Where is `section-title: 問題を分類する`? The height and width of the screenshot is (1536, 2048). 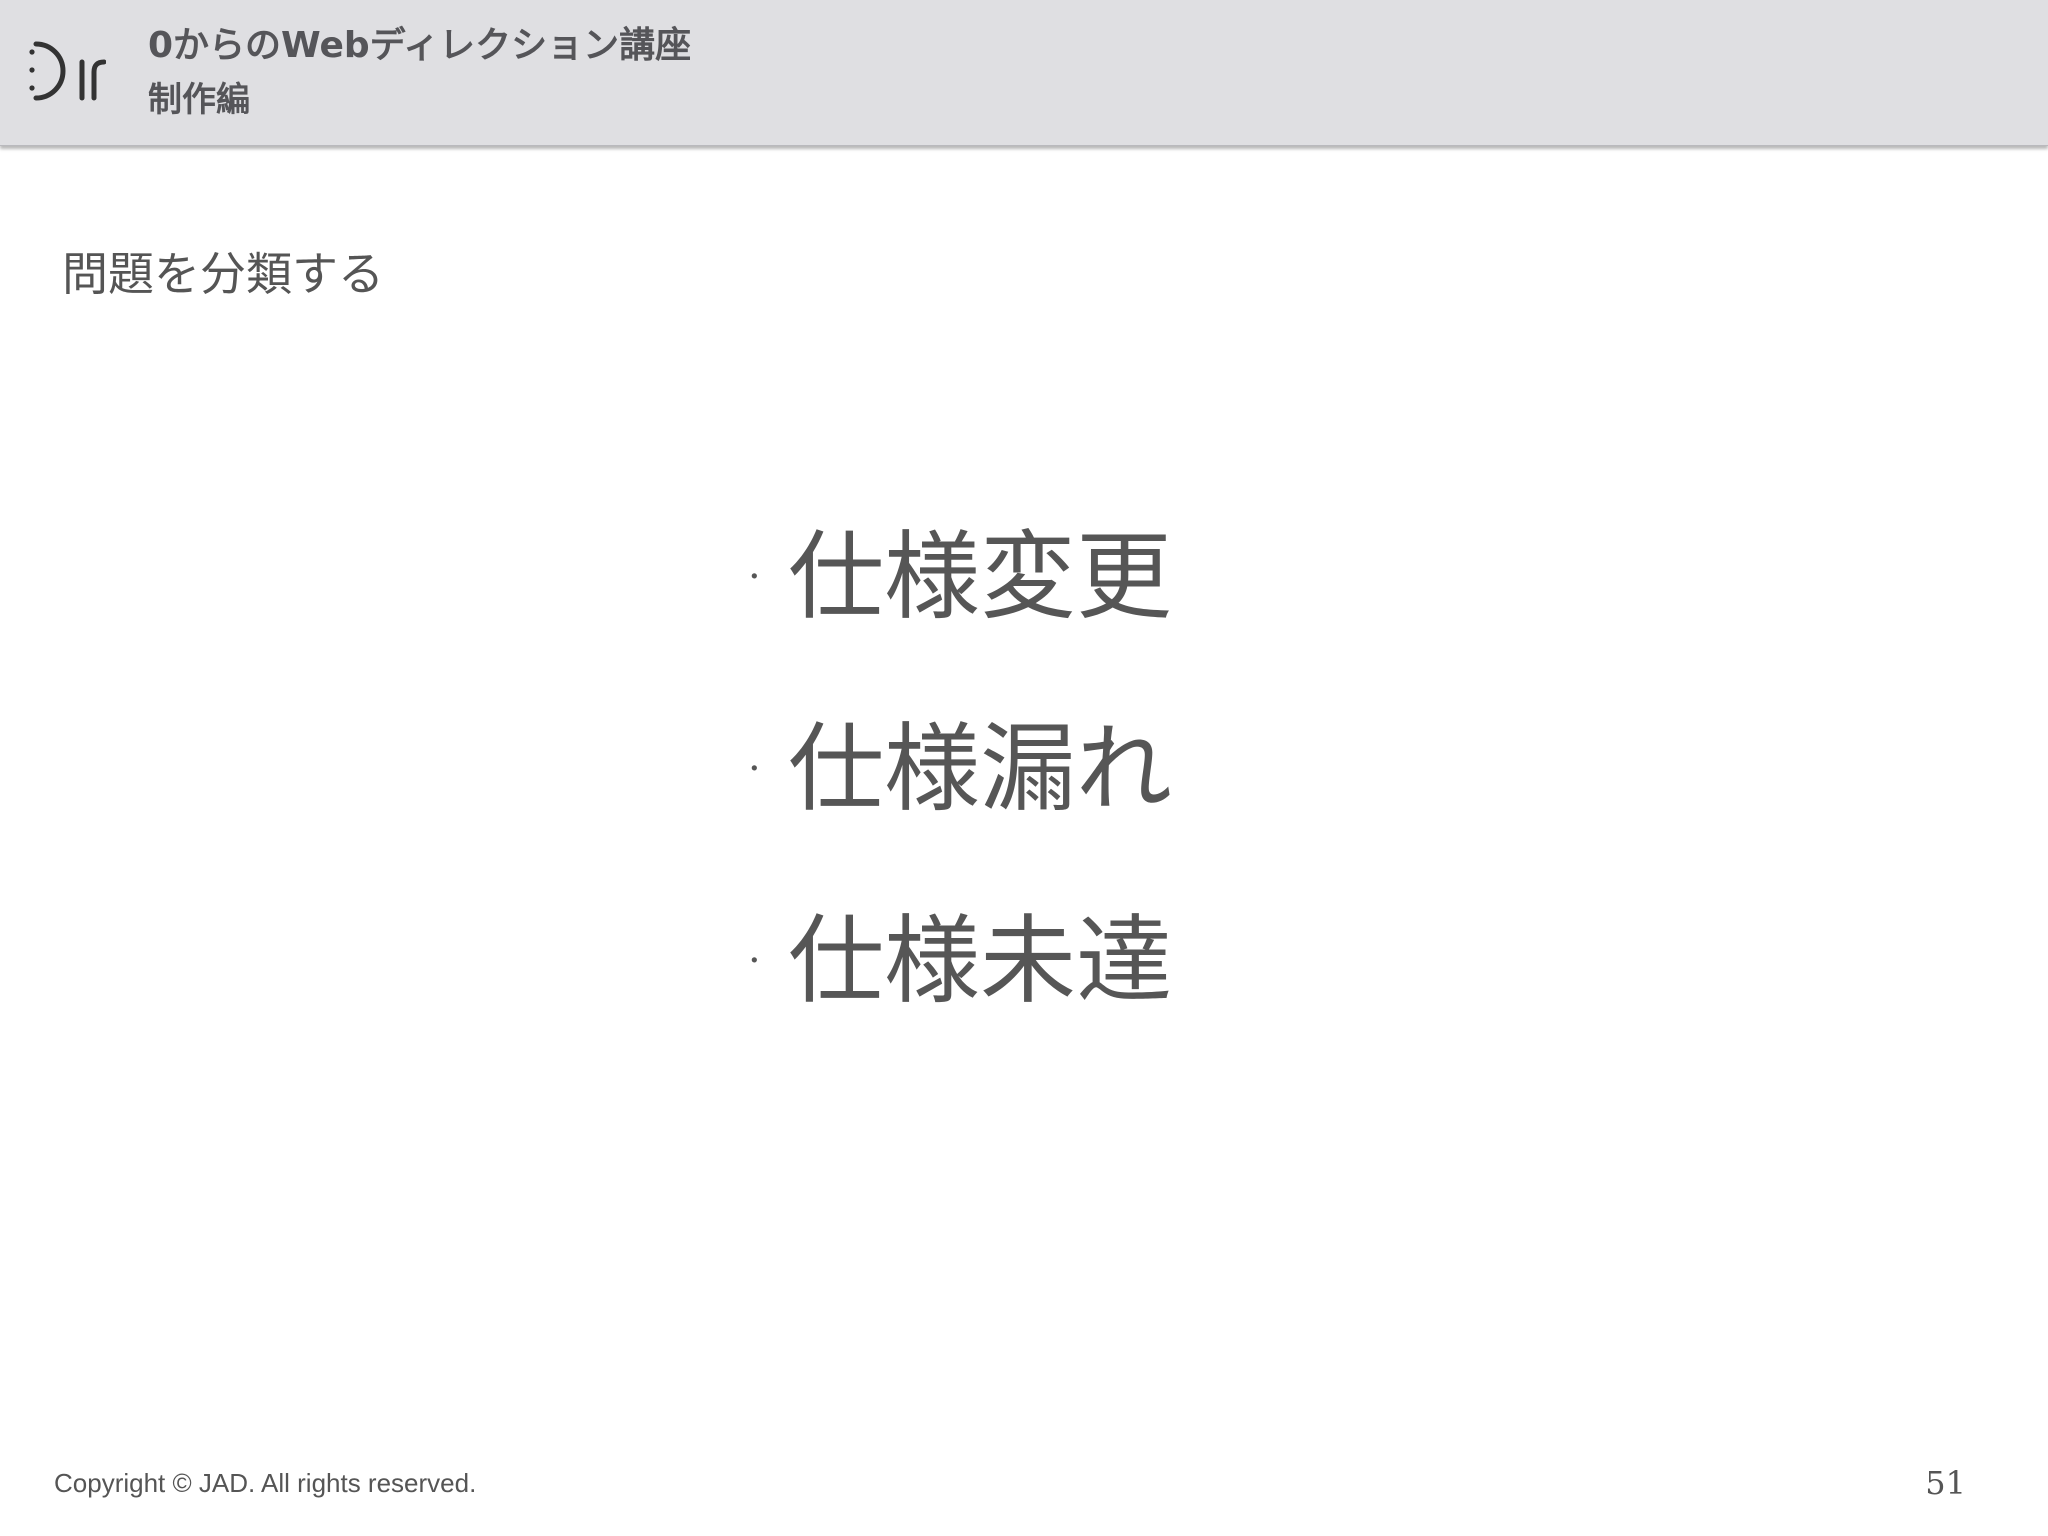
section-title: 問題を分類する is located at coordinates (223, 274).